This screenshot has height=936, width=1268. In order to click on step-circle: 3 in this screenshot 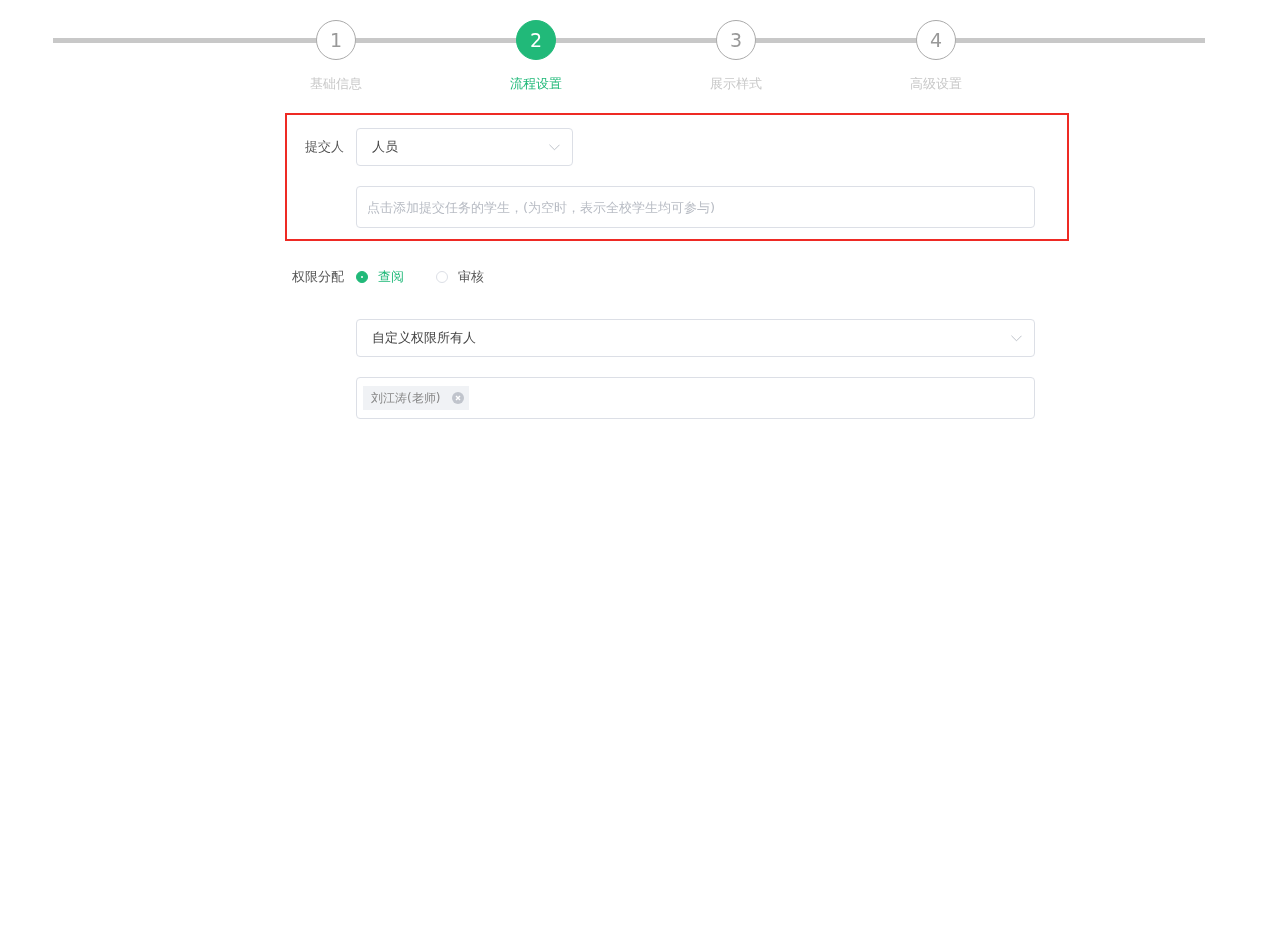, I will do `click(736, 40)`.